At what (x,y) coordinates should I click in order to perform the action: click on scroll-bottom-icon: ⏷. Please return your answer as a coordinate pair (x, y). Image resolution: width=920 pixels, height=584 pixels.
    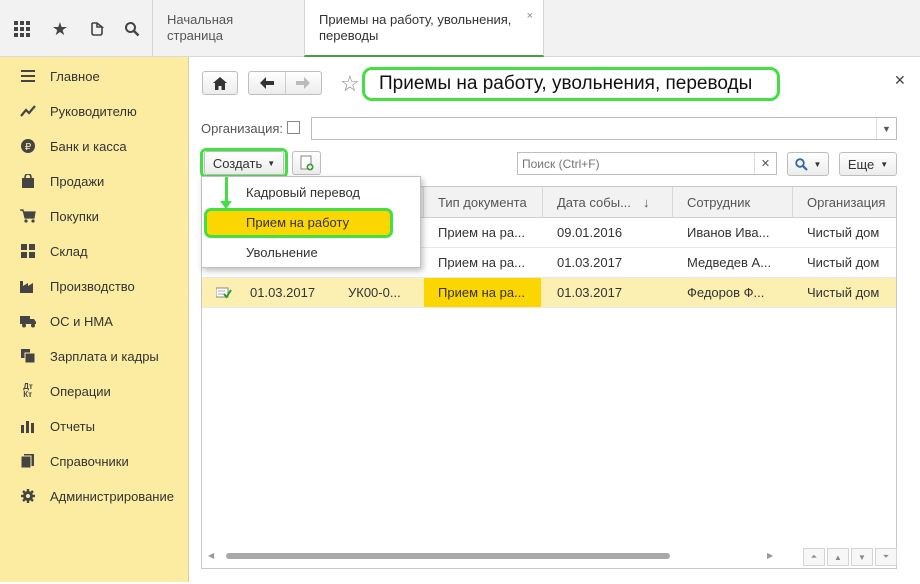
    Looking at the image, I should click on (886, 557).